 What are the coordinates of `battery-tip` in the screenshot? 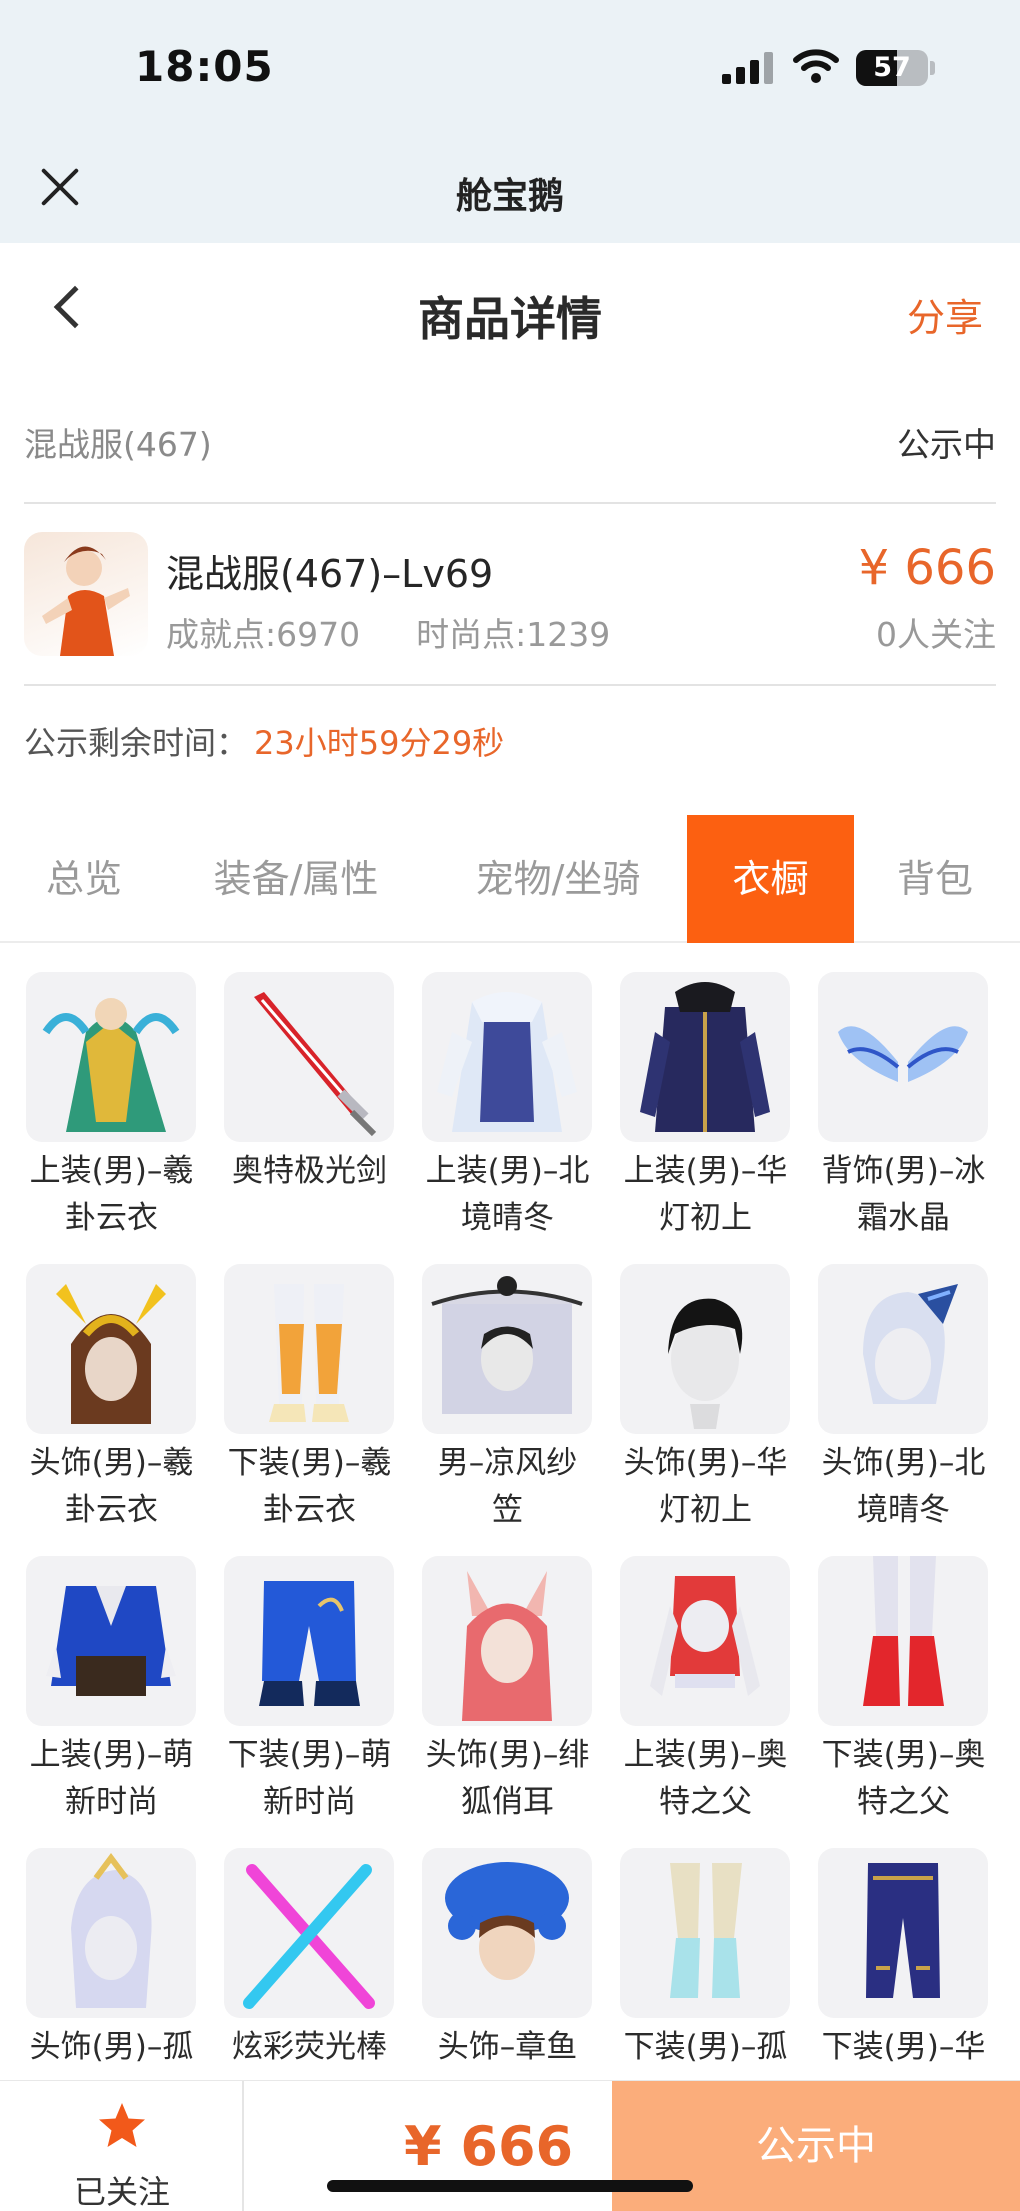 It's located at (932, 68).